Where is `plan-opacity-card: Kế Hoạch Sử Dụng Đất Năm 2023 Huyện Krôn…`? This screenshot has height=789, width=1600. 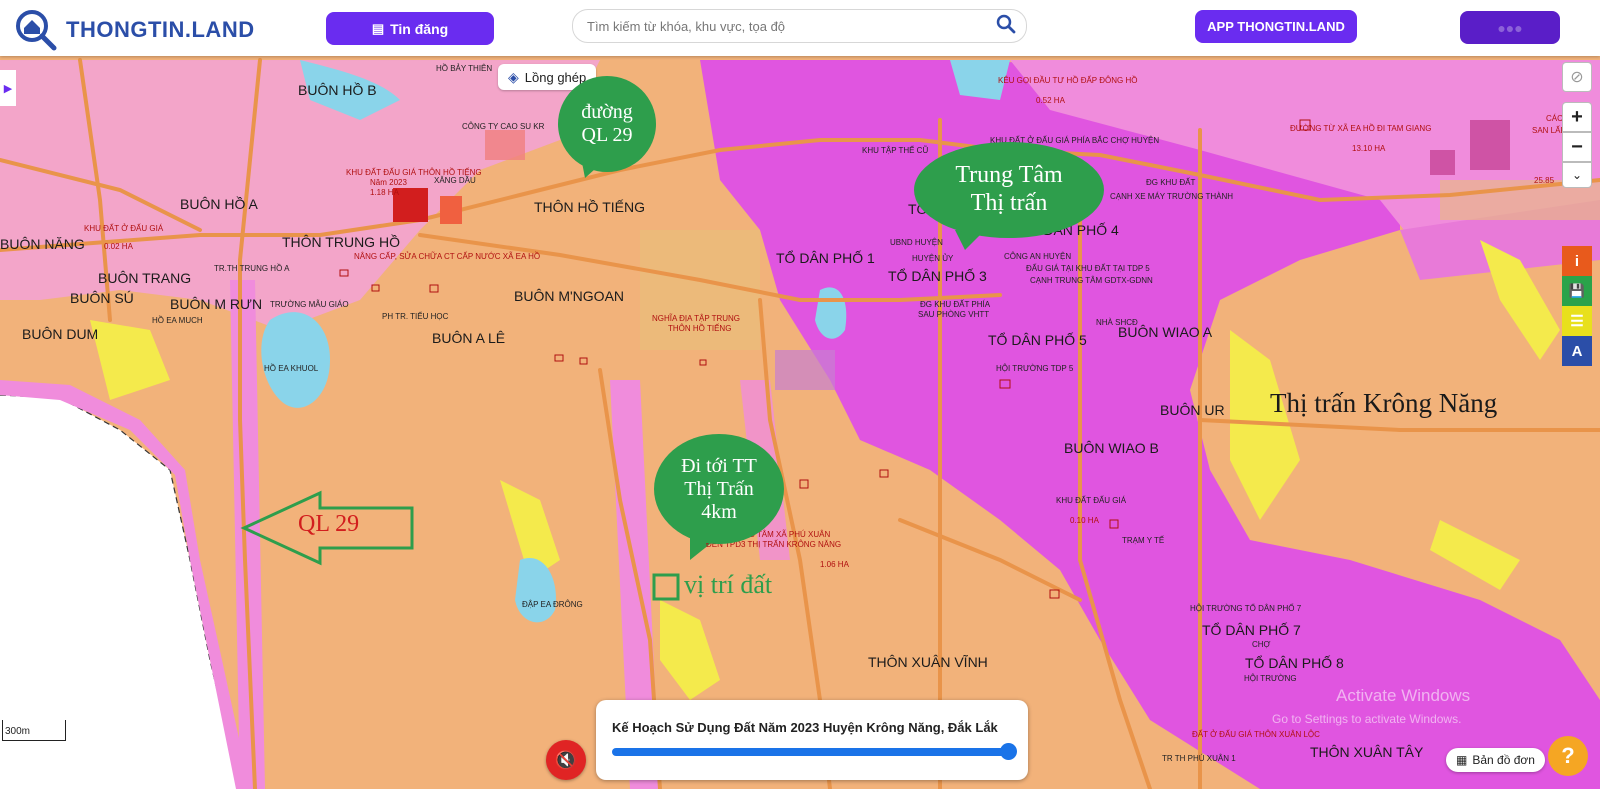 plan-opacity-card: Kế Hoạch Sử Dụng Đất Năm 2023 Huyện Krôn… is located at coordinates (812, 740).